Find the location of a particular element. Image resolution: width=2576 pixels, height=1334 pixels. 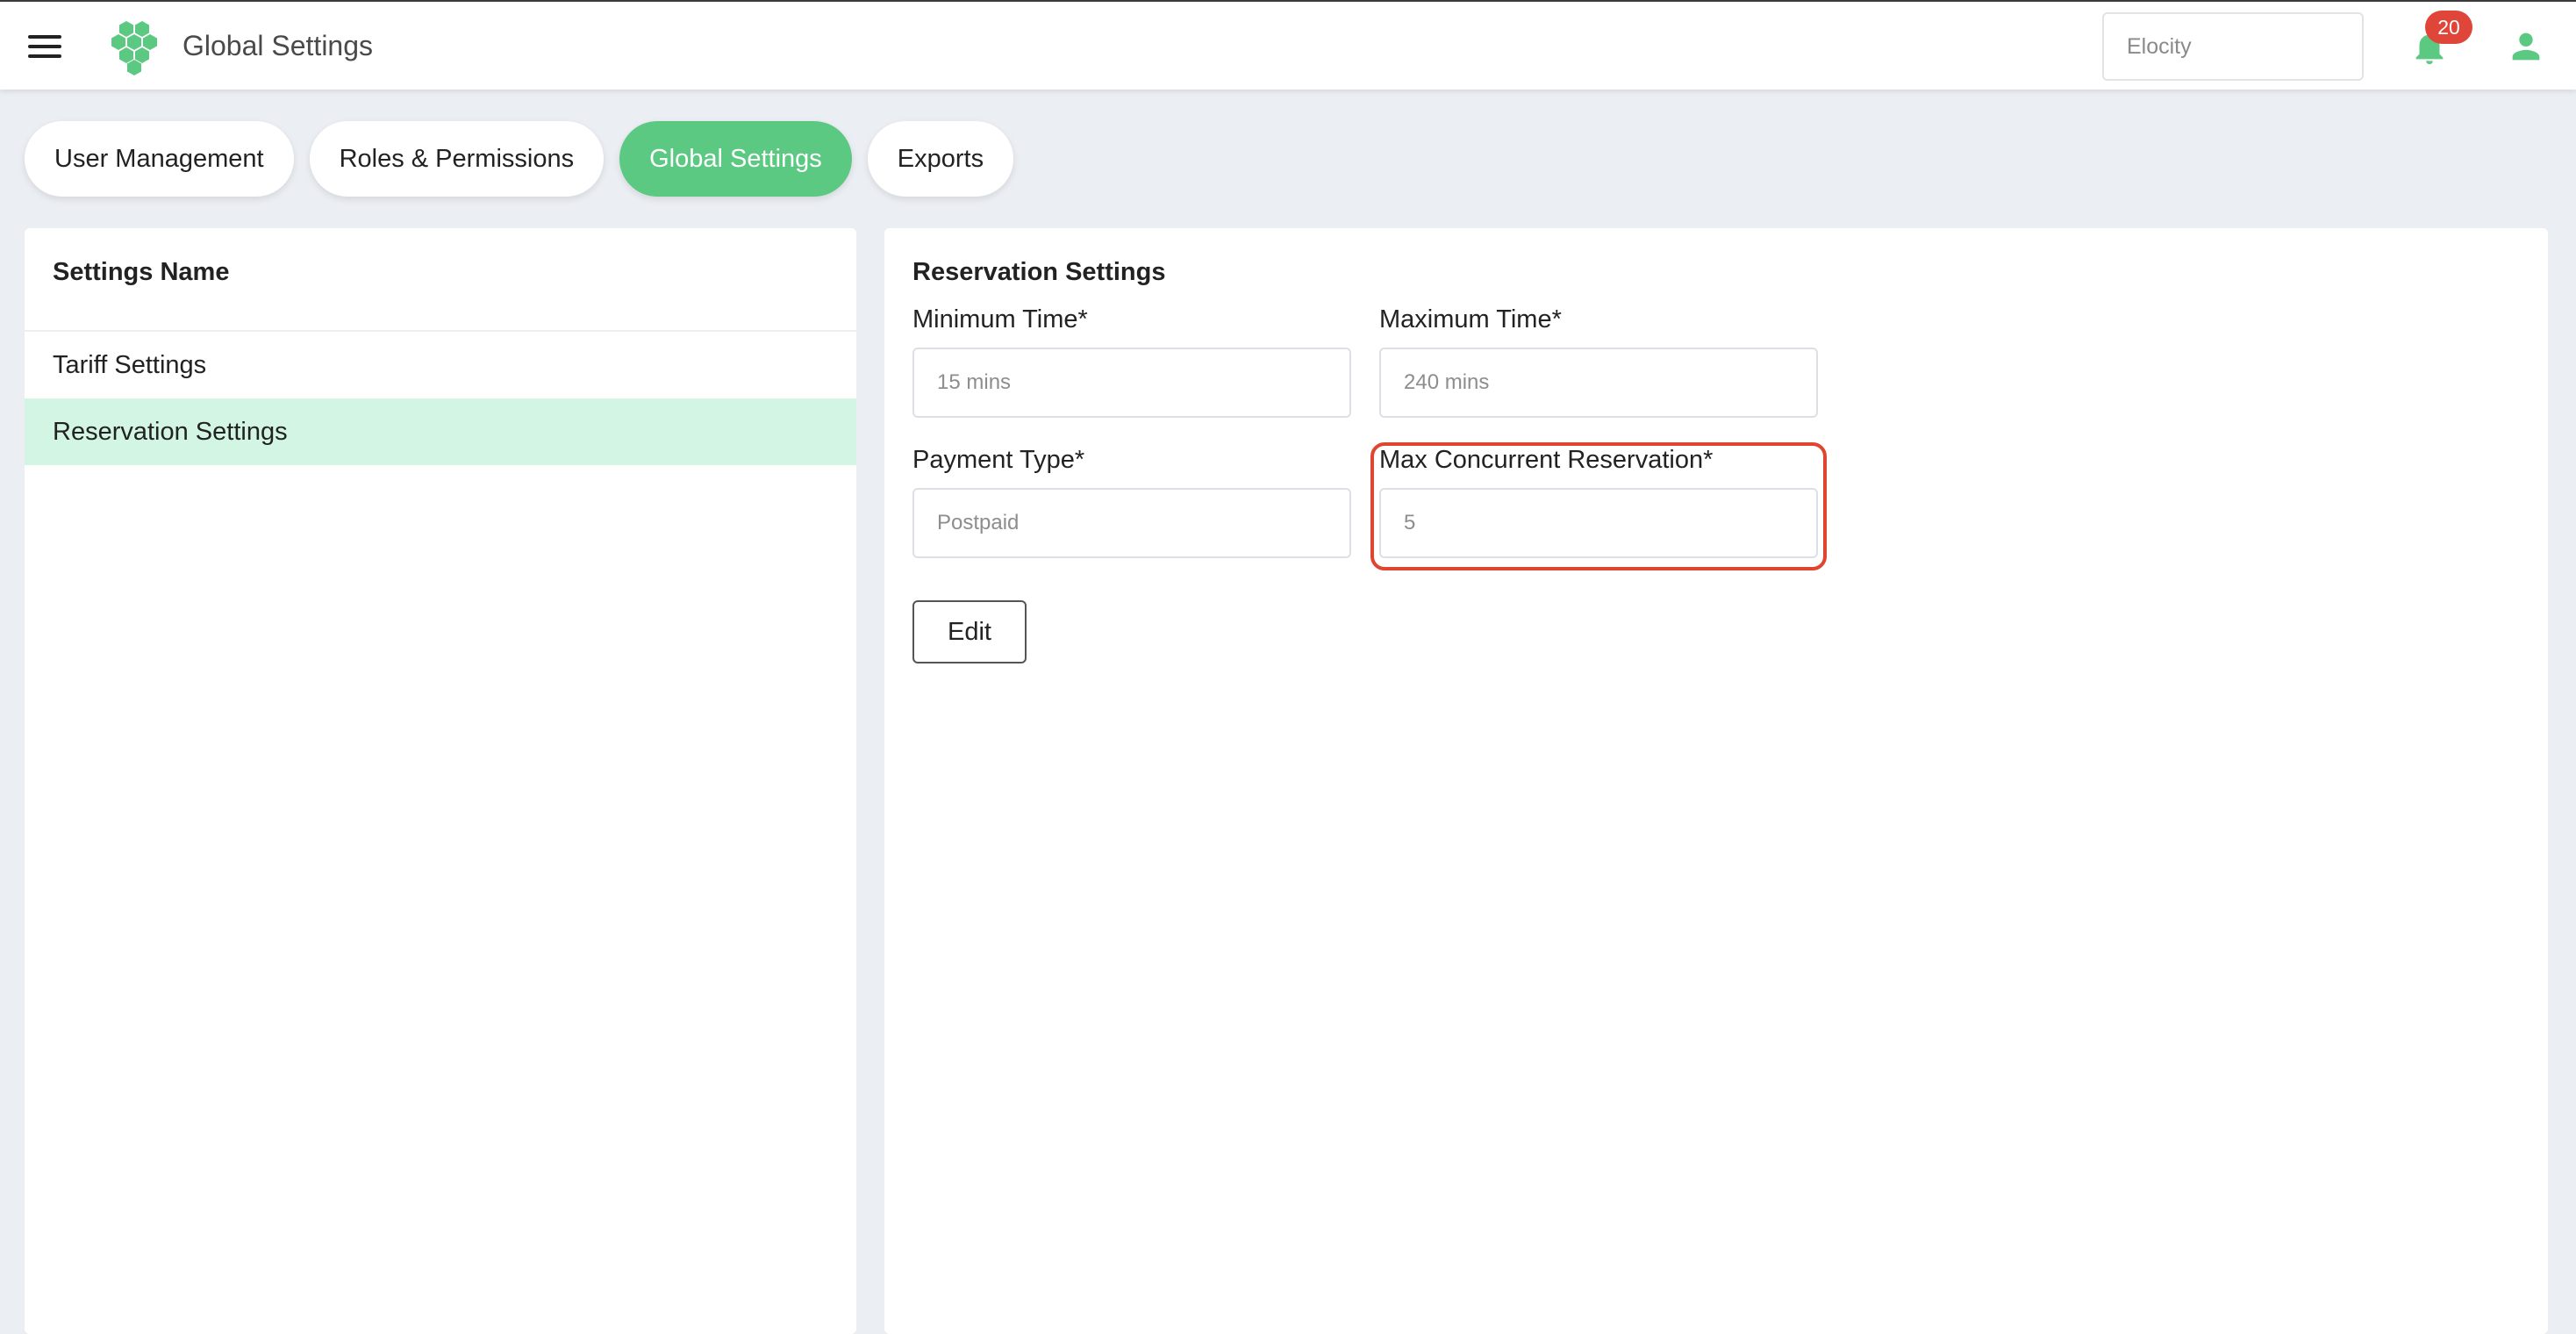

max-concurrent-reservation-label: Max Concurrent Reservation* is located at coordinates (1546, 460).